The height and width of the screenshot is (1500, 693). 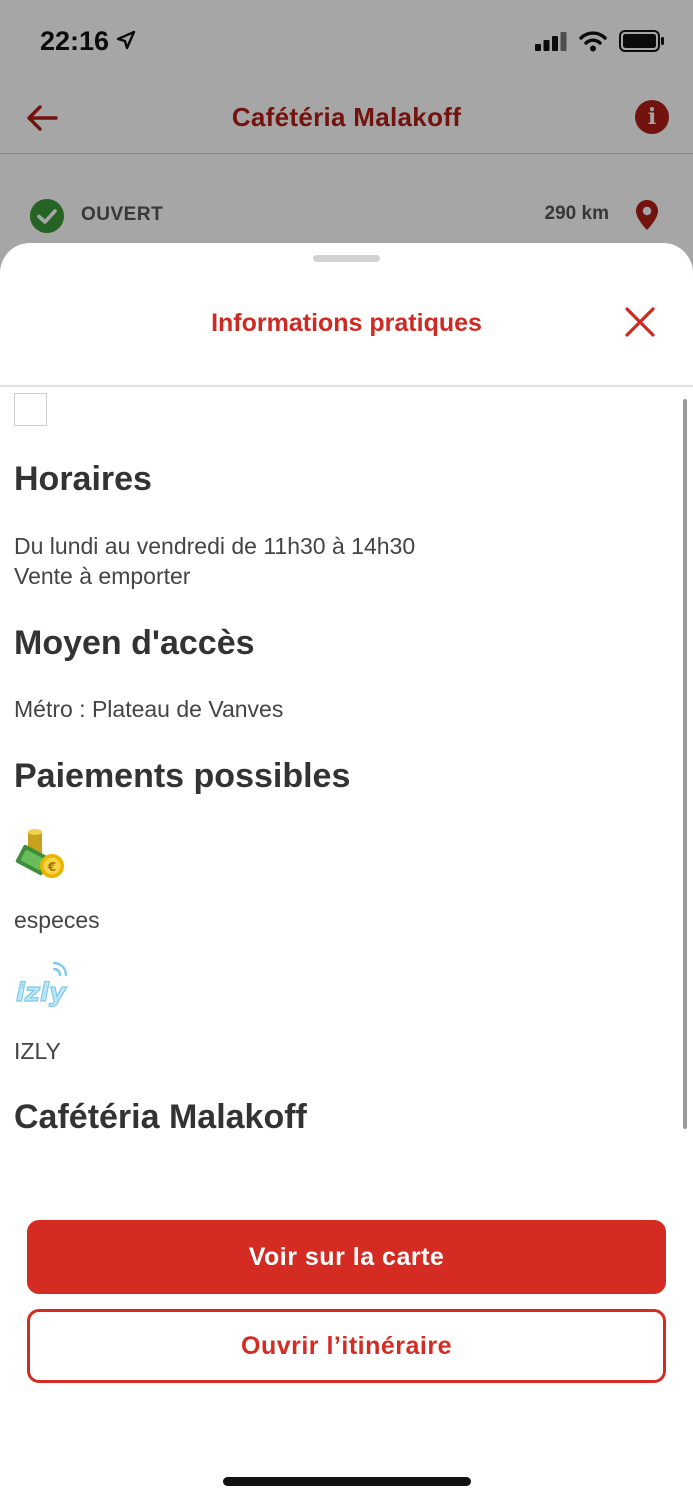 What do you see at coordinates (102, 576) in the screenshot?
I see `horaires-line-2: Vente à emporter` at bounding box center [102, 576].